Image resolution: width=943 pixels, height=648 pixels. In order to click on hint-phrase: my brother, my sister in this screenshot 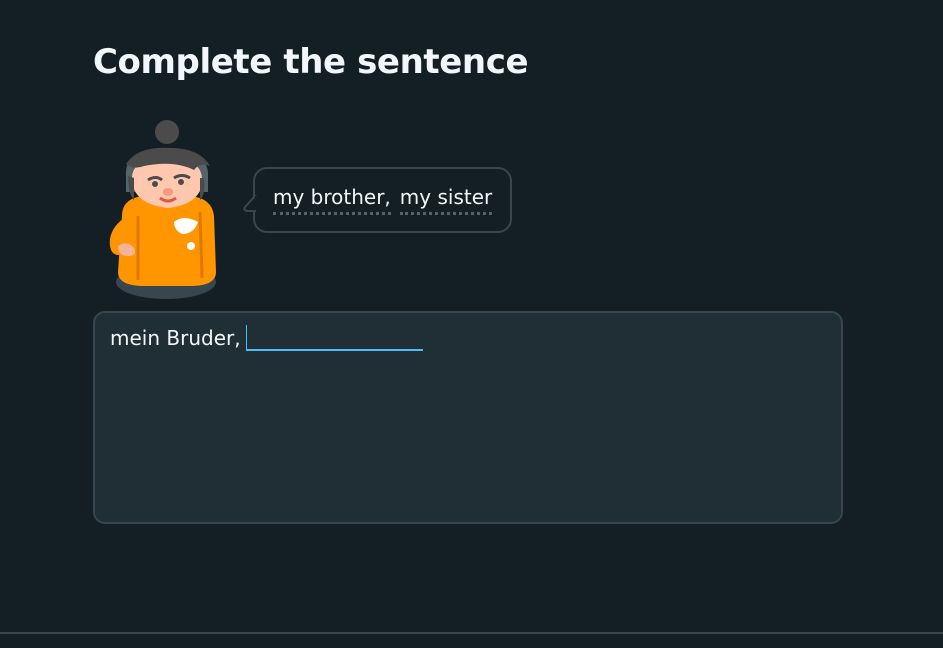, I will do `click(383, 200)`.